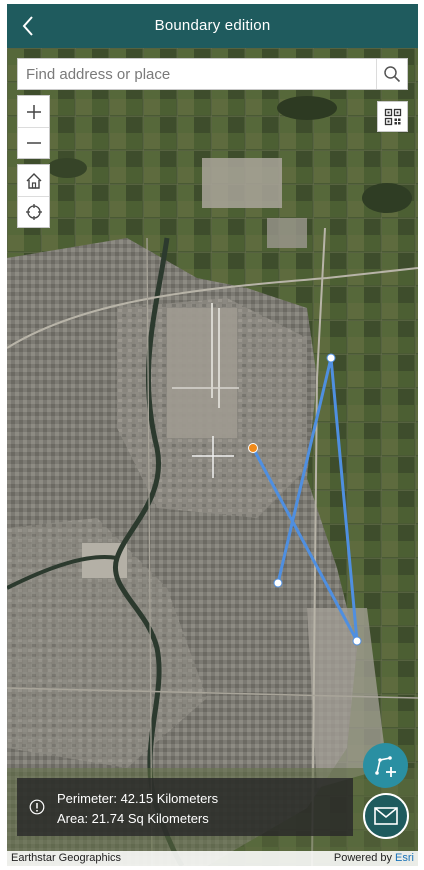 Image resolution: width=424 pixels, height=870 pixels. I want to click on app-header: Boundary edition, so click(212, 26).